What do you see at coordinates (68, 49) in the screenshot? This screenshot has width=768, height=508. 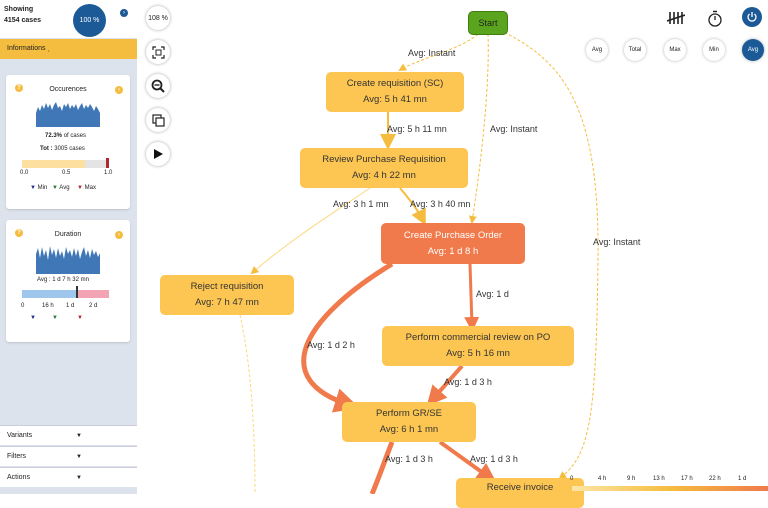 I see `informations-tab: Informations ˯` at bounding box center [68, 49].